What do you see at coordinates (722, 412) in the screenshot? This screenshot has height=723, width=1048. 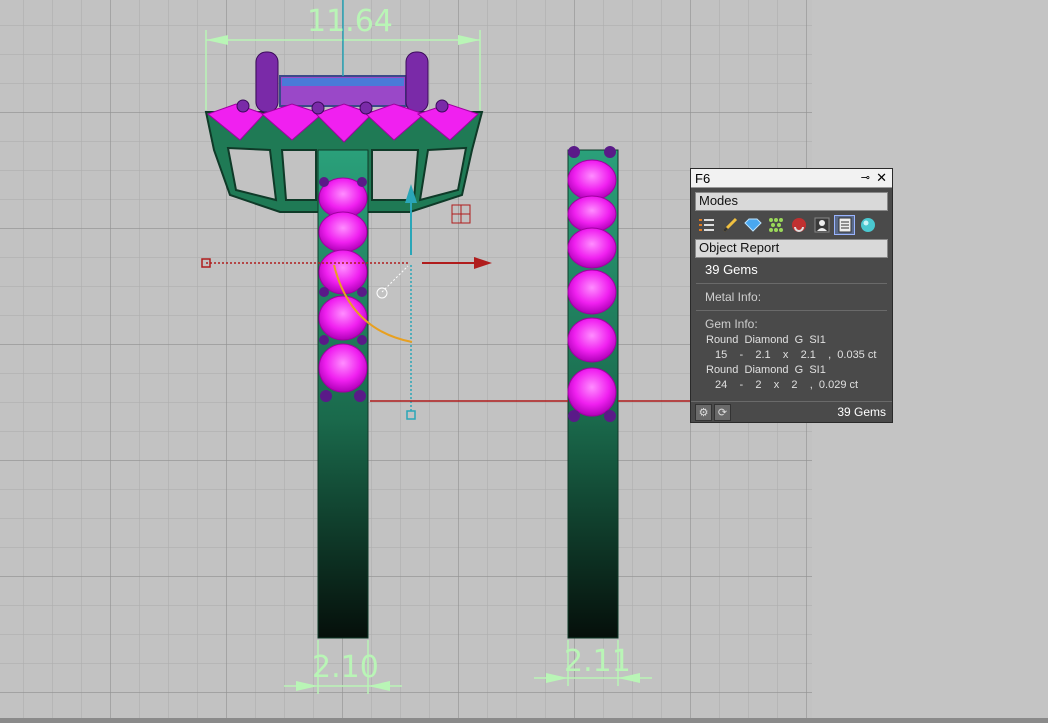 I see `refresh-icon: ⟳` at bounding box center [722, 412].